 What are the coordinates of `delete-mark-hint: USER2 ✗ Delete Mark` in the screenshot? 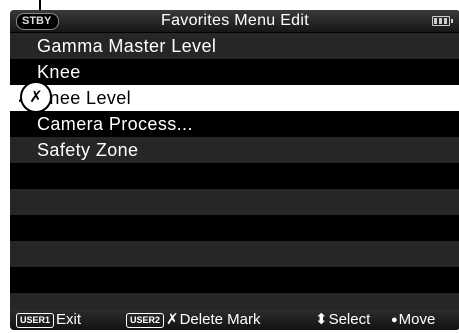 It's located at (193, 320).